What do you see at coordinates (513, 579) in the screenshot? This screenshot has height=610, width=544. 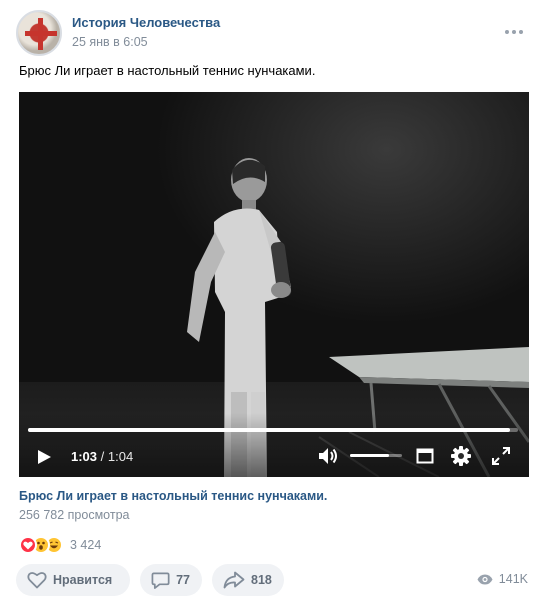 I see `views-count: 141K` at bounding box center [513, 579].